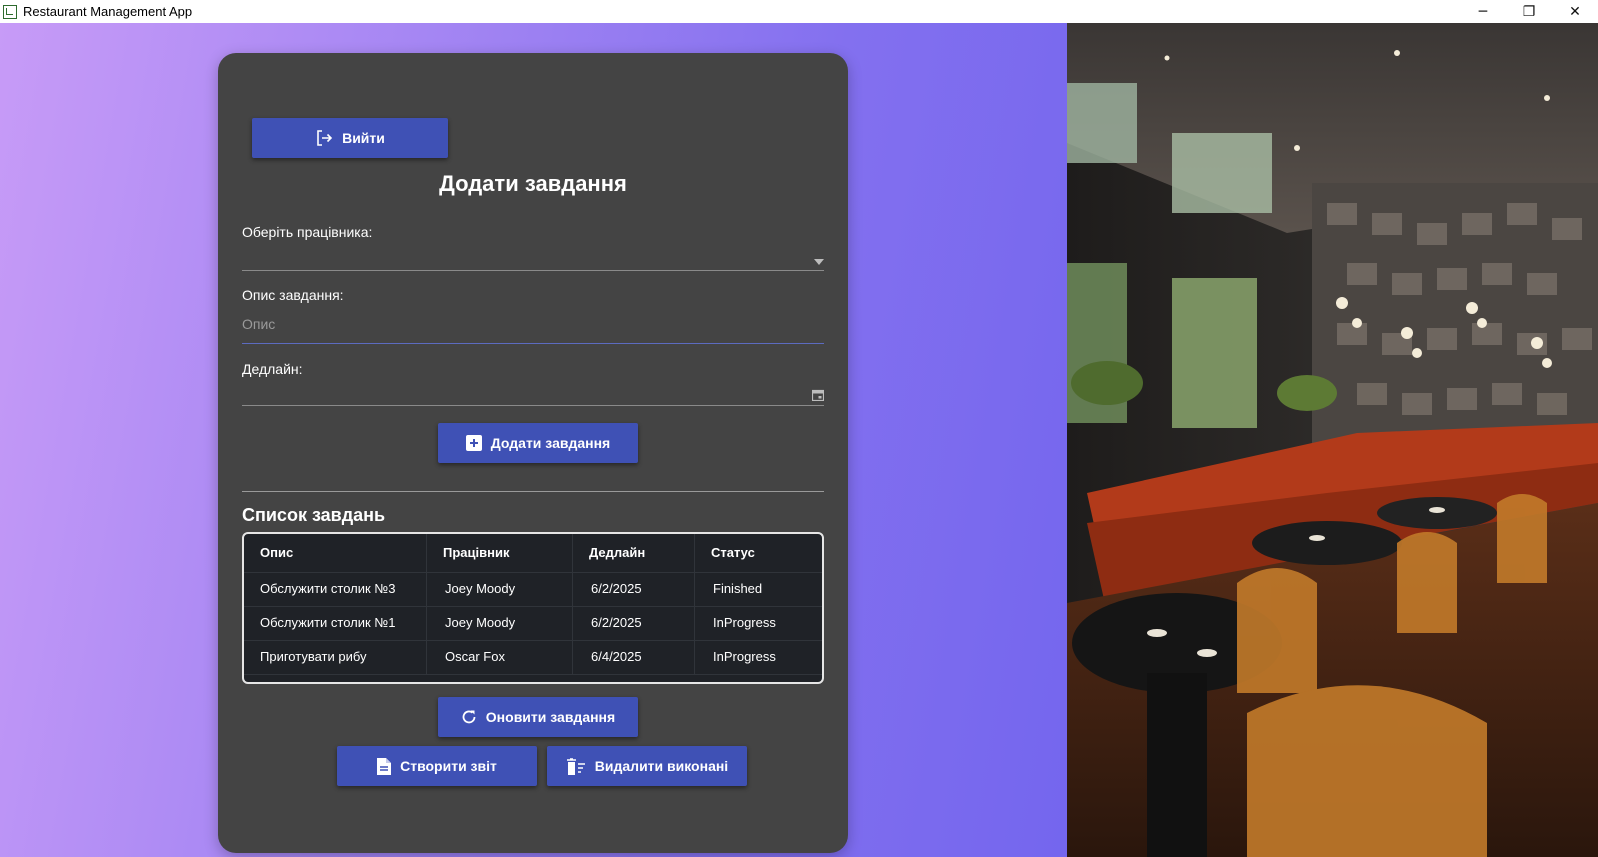 The height and width of the screenshot is (857, 1598). What do you see at coordinates (314, 515) in the screenshot?
I see `task-list-title: Список завдань` at bounding box center [314, 515].